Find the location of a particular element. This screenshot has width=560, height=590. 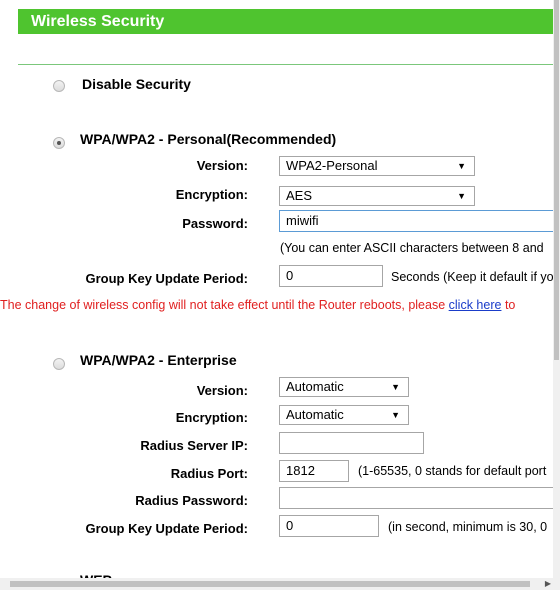

wpa-personal-radio is located at coordinates (59, 143).